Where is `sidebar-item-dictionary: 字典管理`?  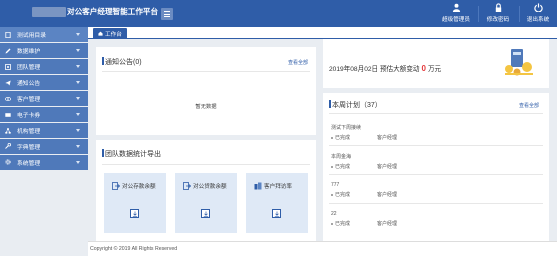
sidebar-item-dictionary: 字典管理 is located at coordinates (44, 146).